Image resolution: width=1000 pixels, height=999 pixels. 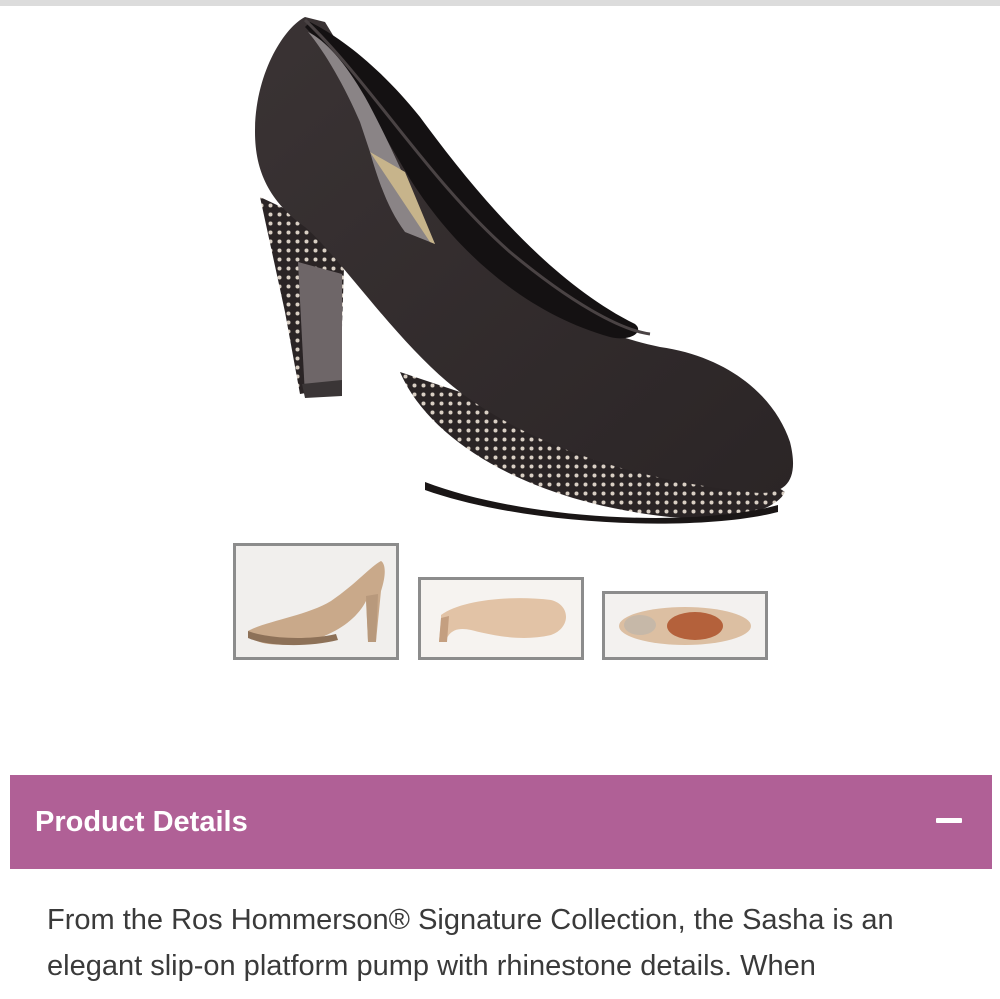 What do you see at coordinates (141, 821) in the screenshot?
I see `product-details-title: Product Details` at bounding box center [141, 821].